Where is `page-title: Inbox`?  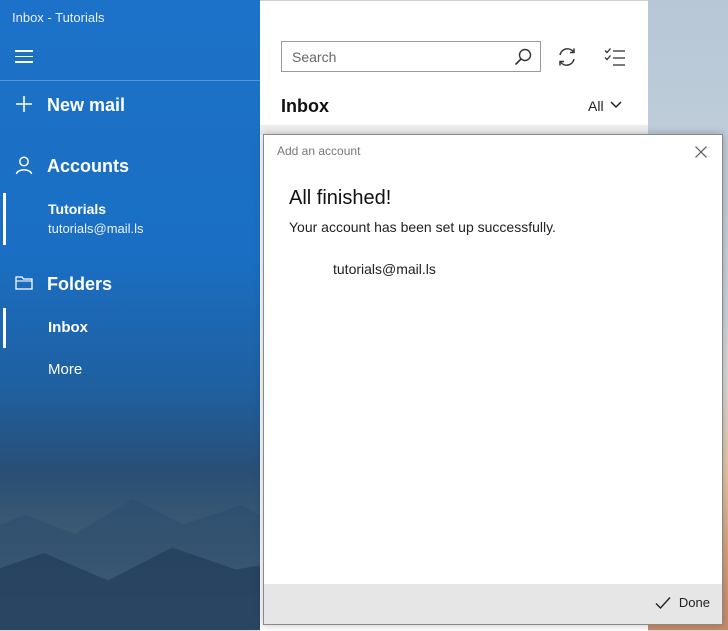
page-title: Inbox is located at coordinates (305, 106).